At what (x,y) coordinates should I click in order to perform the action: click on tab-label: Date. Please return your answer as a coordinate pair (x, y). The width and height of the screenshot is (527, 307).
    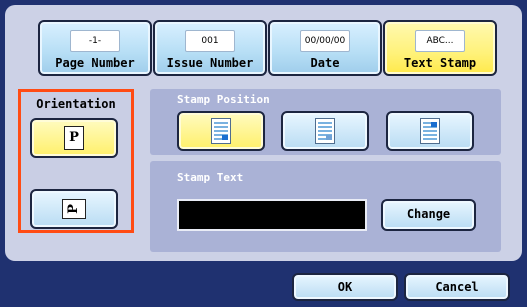
    Looking at the image, I should click on (325, 63).